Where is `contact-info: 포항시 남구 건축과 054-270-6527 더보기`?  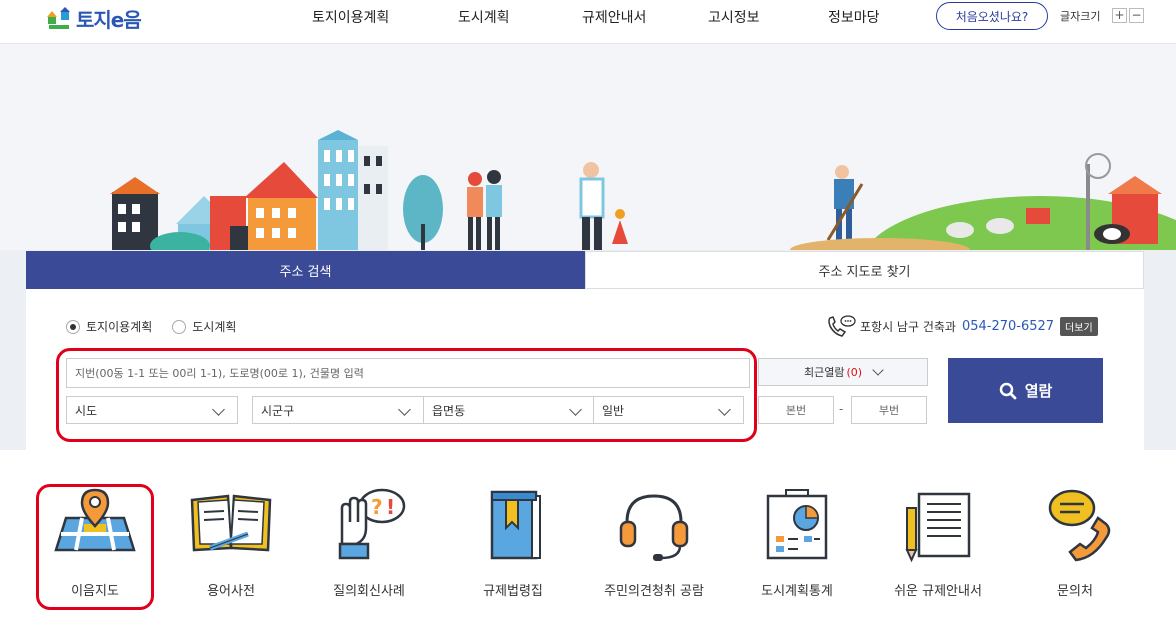 contact-info: 포항시 남구 건축과 054-270-6527 더보기 is located at coordinates (962, 326).